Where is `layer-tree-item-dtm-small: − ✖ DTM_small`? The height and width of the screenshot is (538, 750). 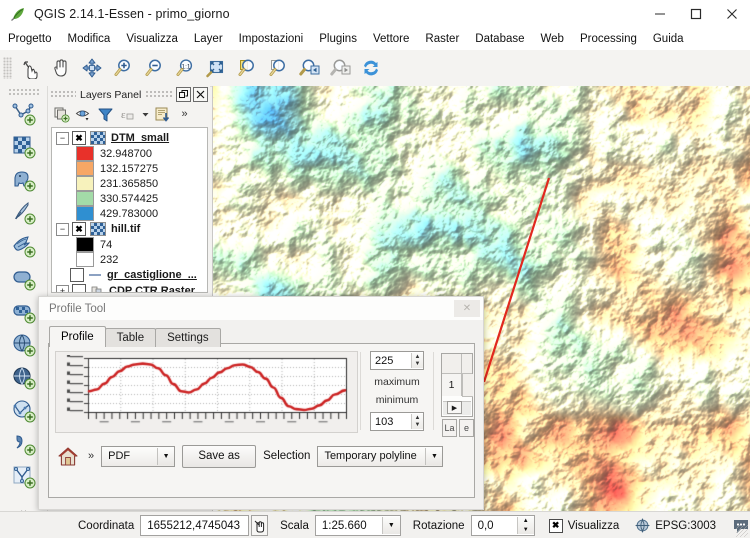
layer-tree-item-dtm-small: − ✖ DTM_small is located at coordinates (129, 138).